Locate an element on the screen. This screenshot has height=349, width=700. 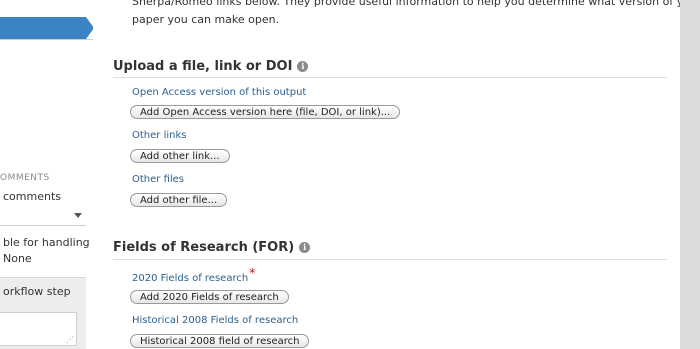
sidebar-active-item is located at coordinates (46, 28).